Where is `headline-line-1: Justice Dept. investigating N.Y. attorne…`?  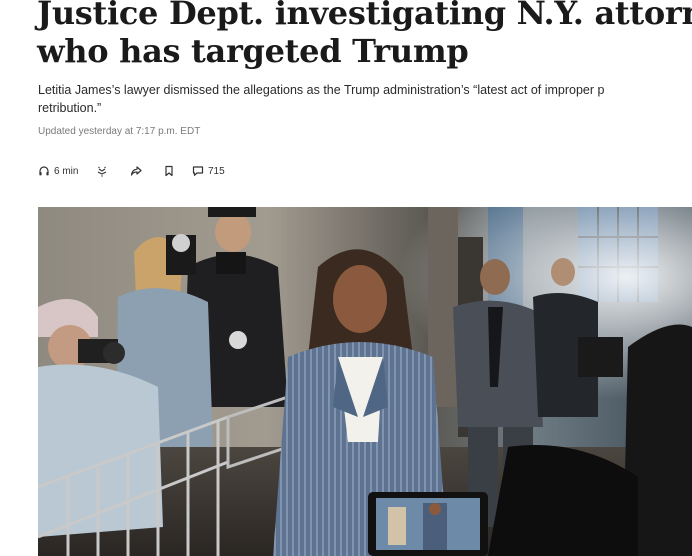
headline-line-1: Justice Dept. investigating N.Y. attorne… is located at coordinates (364, 16).